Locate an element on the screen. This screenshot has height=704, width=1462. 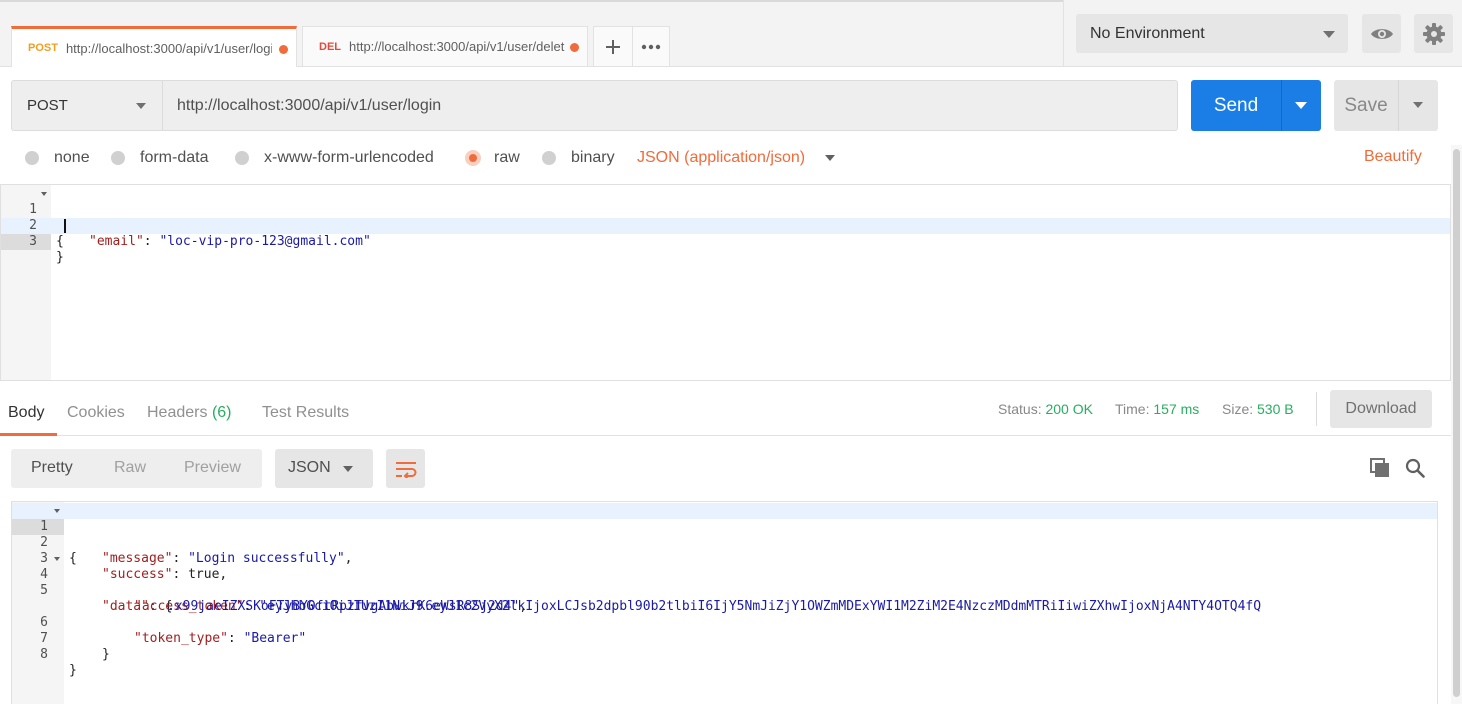
wrap-lines-button is located at coordinates (405, 468).